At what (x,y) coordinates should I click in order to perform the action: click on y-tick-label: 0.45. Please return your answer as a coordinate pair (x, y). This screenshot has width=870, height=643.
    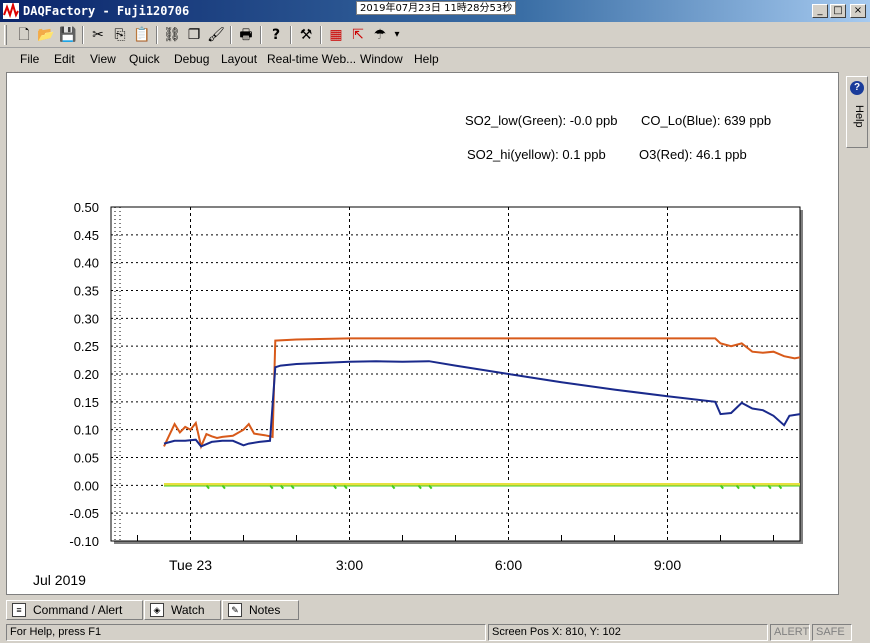
    Looking at the image, I should click on (86, 235).